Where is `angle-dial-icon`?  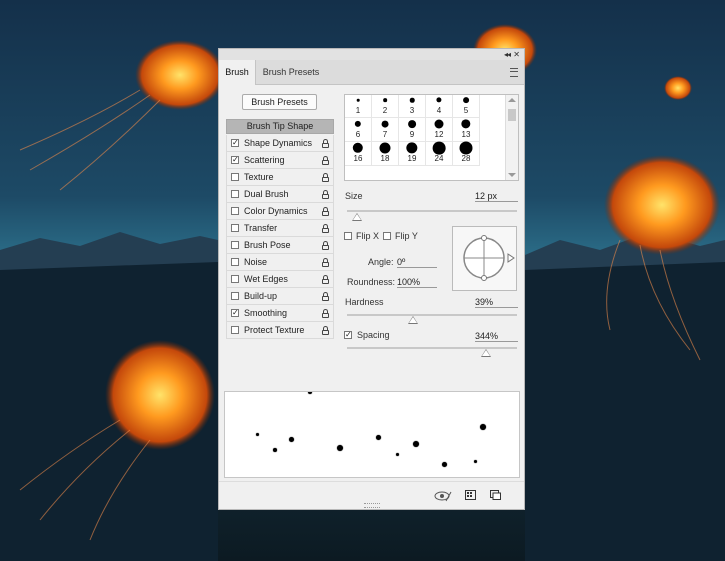 angle-dial-icon is located at coordinates (484, 258).